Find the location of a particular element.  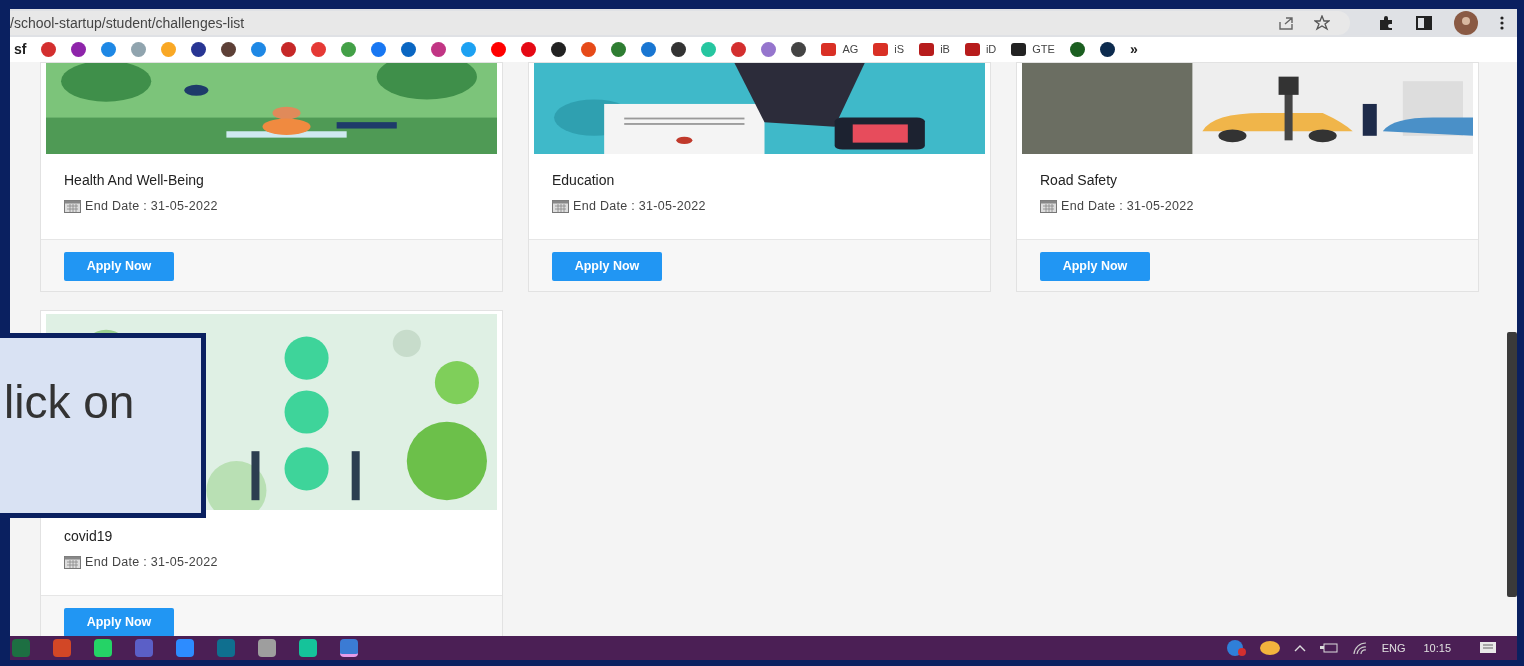

sidebar-icon is located at coordinates (1424, 23).